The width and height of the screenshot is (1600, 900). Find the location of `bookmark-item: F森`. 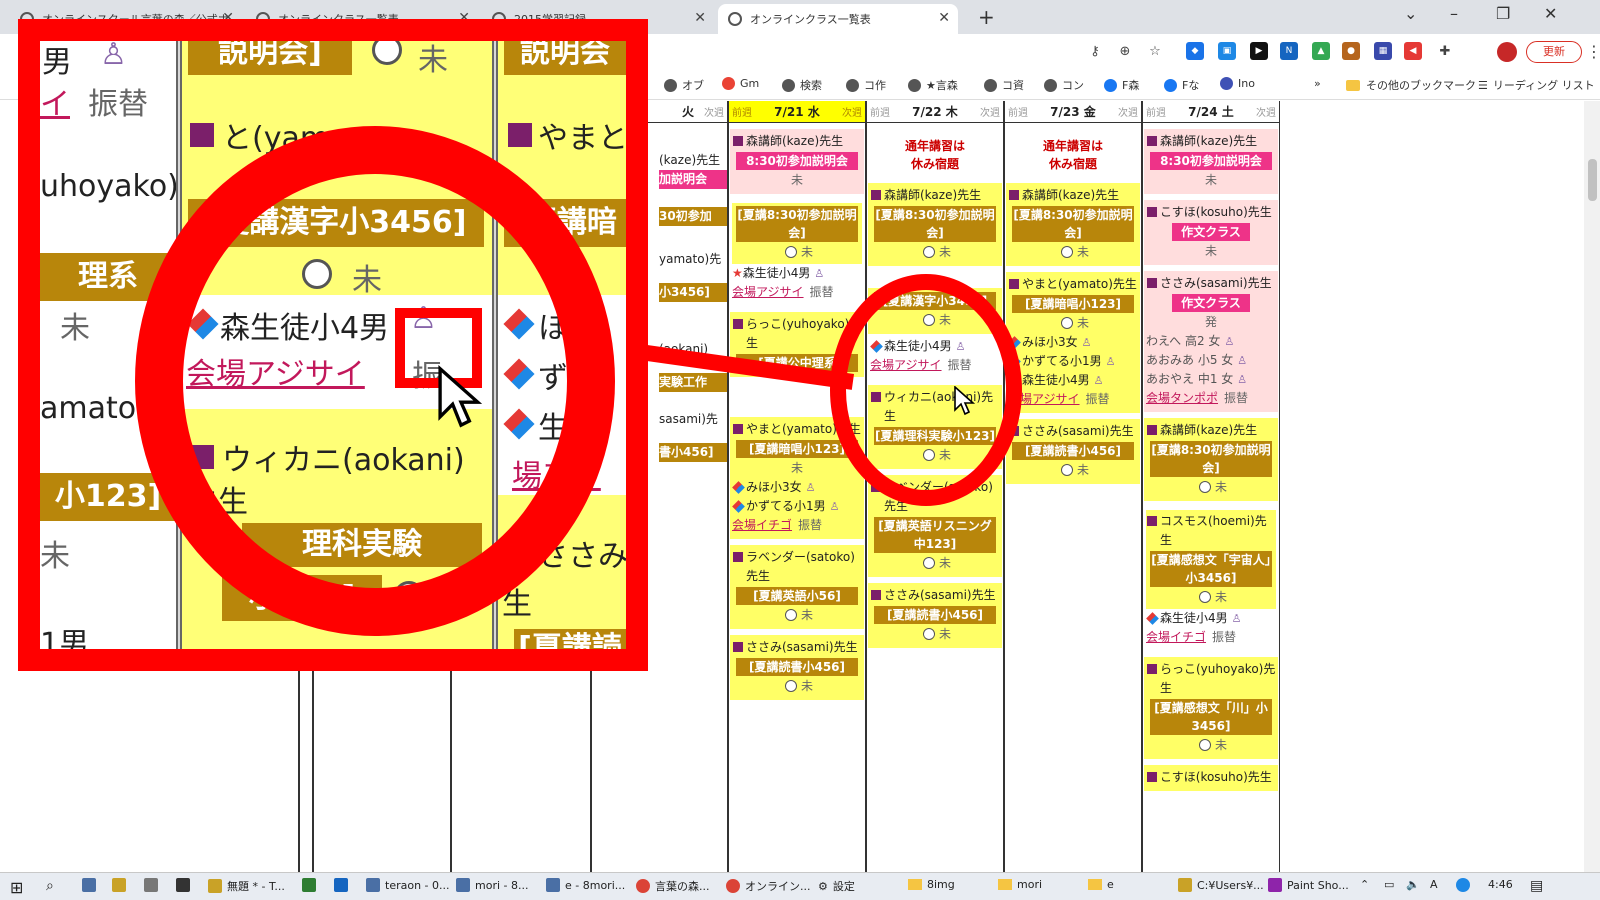

bookmark-item: F森 is located at coordinates (1121, 85).